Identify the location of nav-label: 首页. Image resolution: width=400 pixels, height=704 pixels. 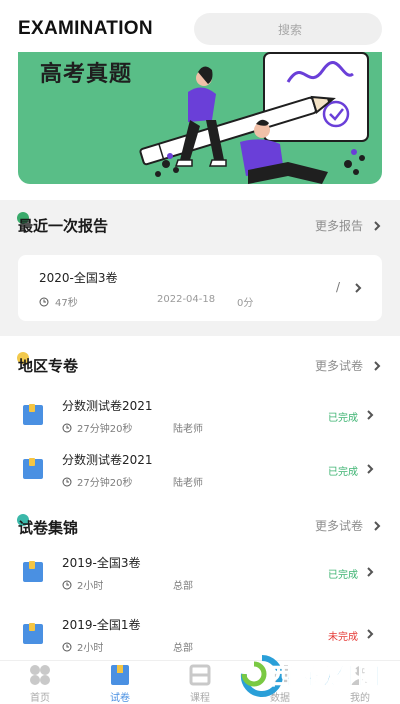
(40, 698).